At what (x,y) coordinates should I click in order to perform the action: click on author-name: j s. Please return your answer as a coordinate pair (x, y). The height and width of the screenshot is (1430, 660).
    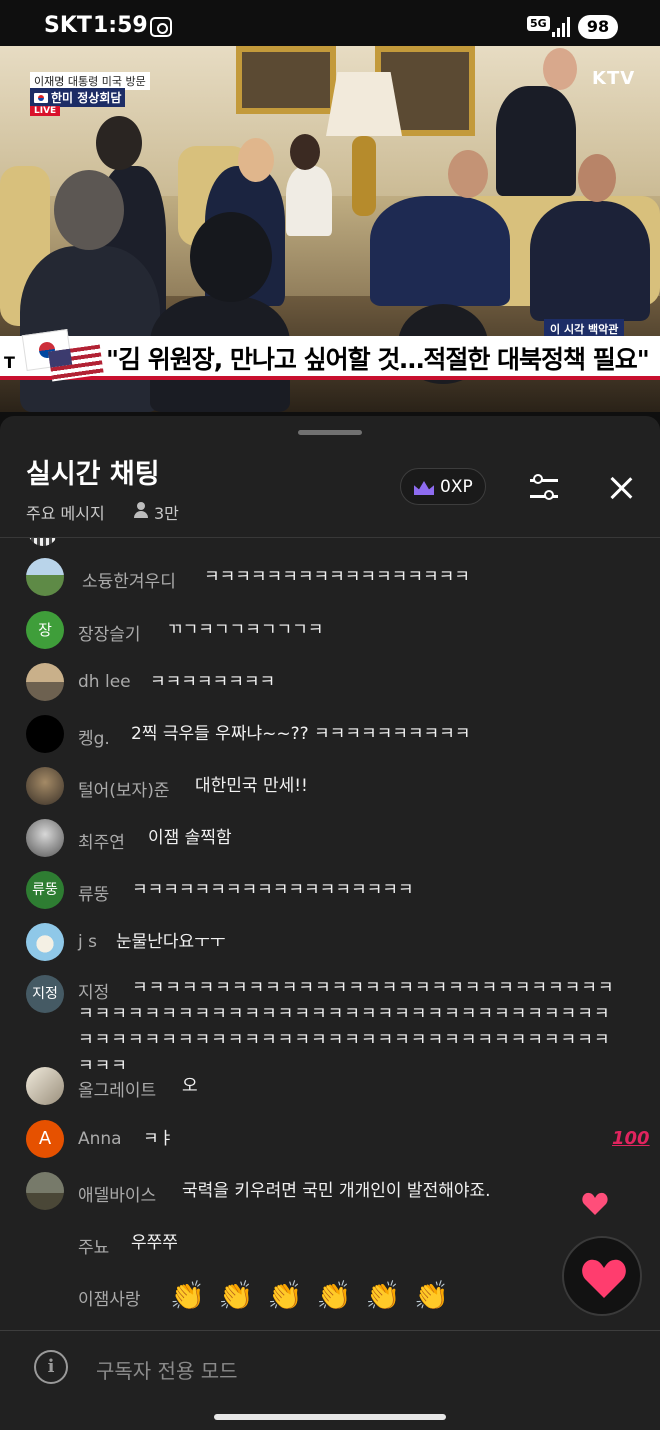
    Looking at the image, I should click on (87, 942).